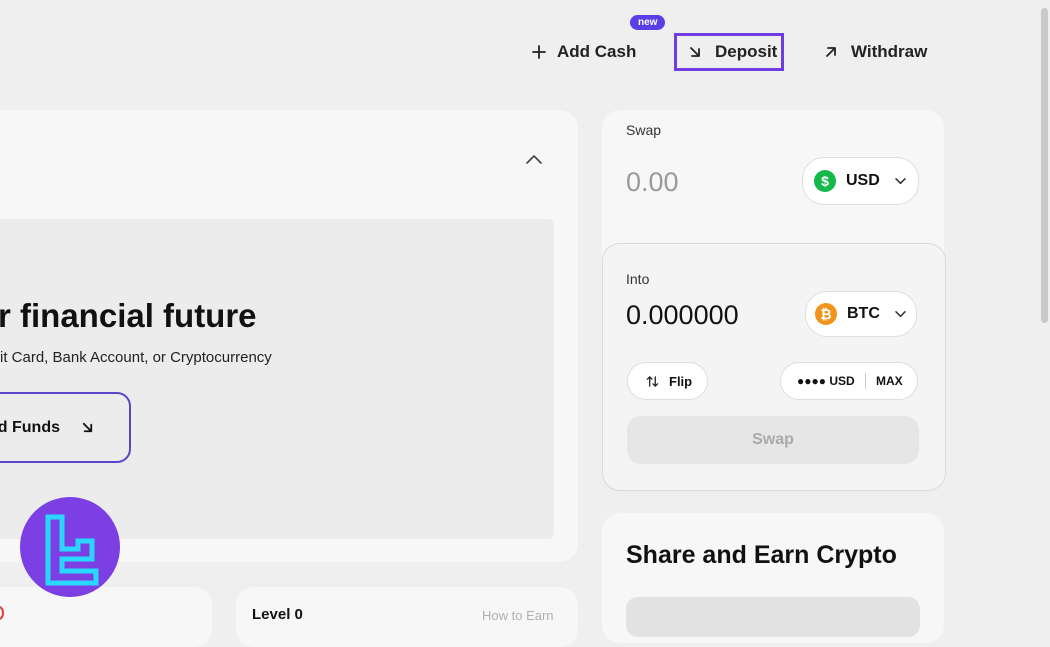 This screenshot has height=647, width=1050. What do you see at coordinates (65, 427) in the screenshot?
I see `add-funds-button: dd Funds` at bounding box center [65, 427].